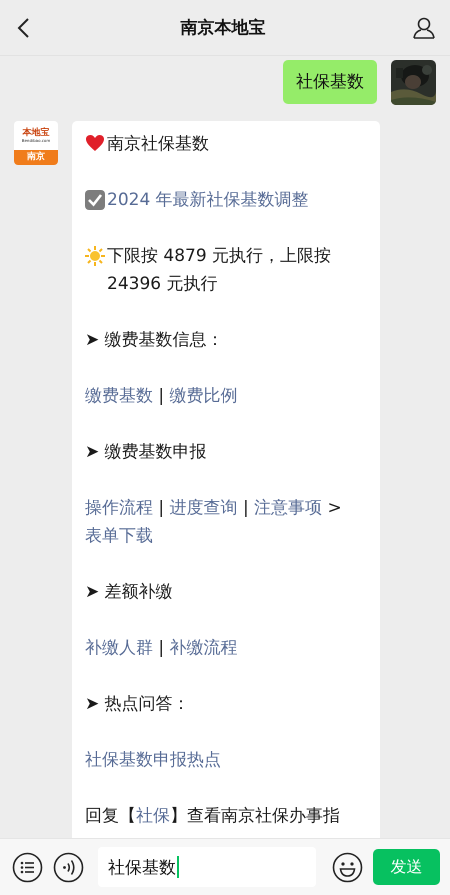 Image resolution: width=450 pixels, height=895 pixels. I want to click on link: 缴费基数, so click(119, 396).